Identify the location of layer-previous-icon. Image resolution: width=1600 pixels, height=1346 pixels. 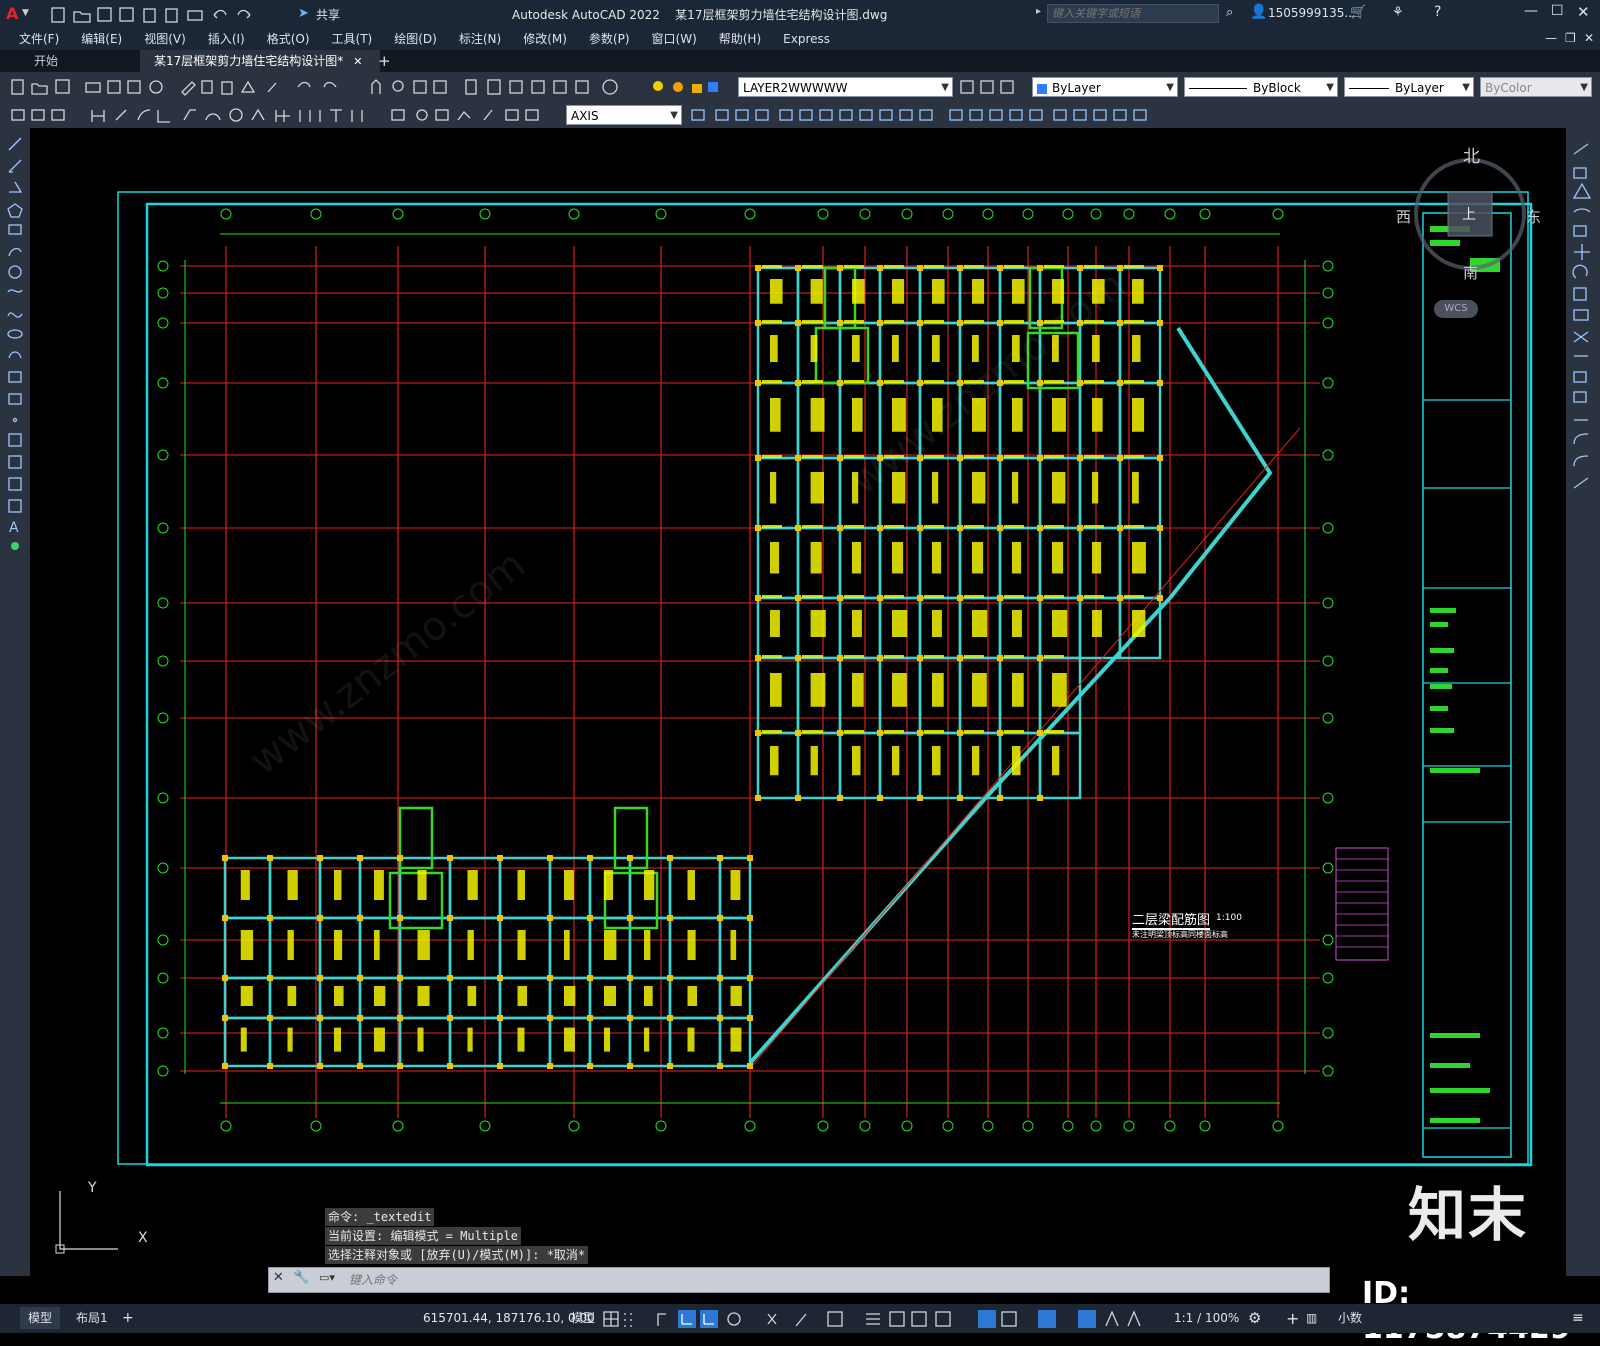
(987, 87).